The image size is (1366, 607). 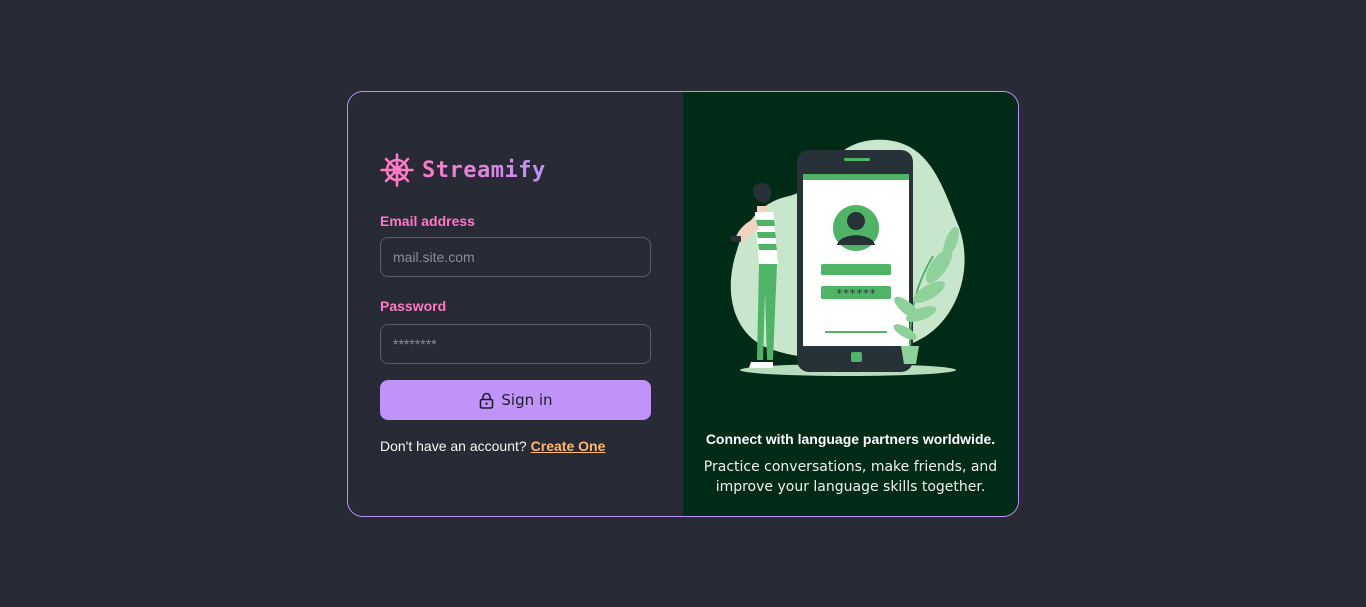 I want to click on brand-name: Streamify, so click(x=484, y=170).